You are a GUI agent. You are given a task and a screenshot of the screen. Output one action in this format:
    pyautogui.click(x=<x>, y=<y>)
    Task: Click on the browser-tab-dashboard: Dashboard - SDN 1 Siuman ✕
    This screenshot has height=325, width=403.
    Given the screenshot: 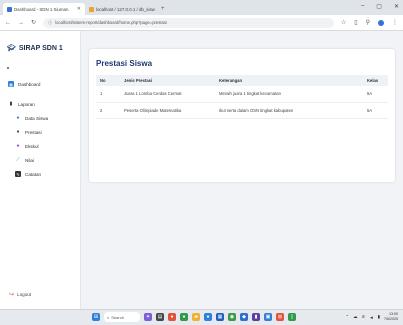 What is the action you would take?
    pyautogui.click(x=44, y=9)
    